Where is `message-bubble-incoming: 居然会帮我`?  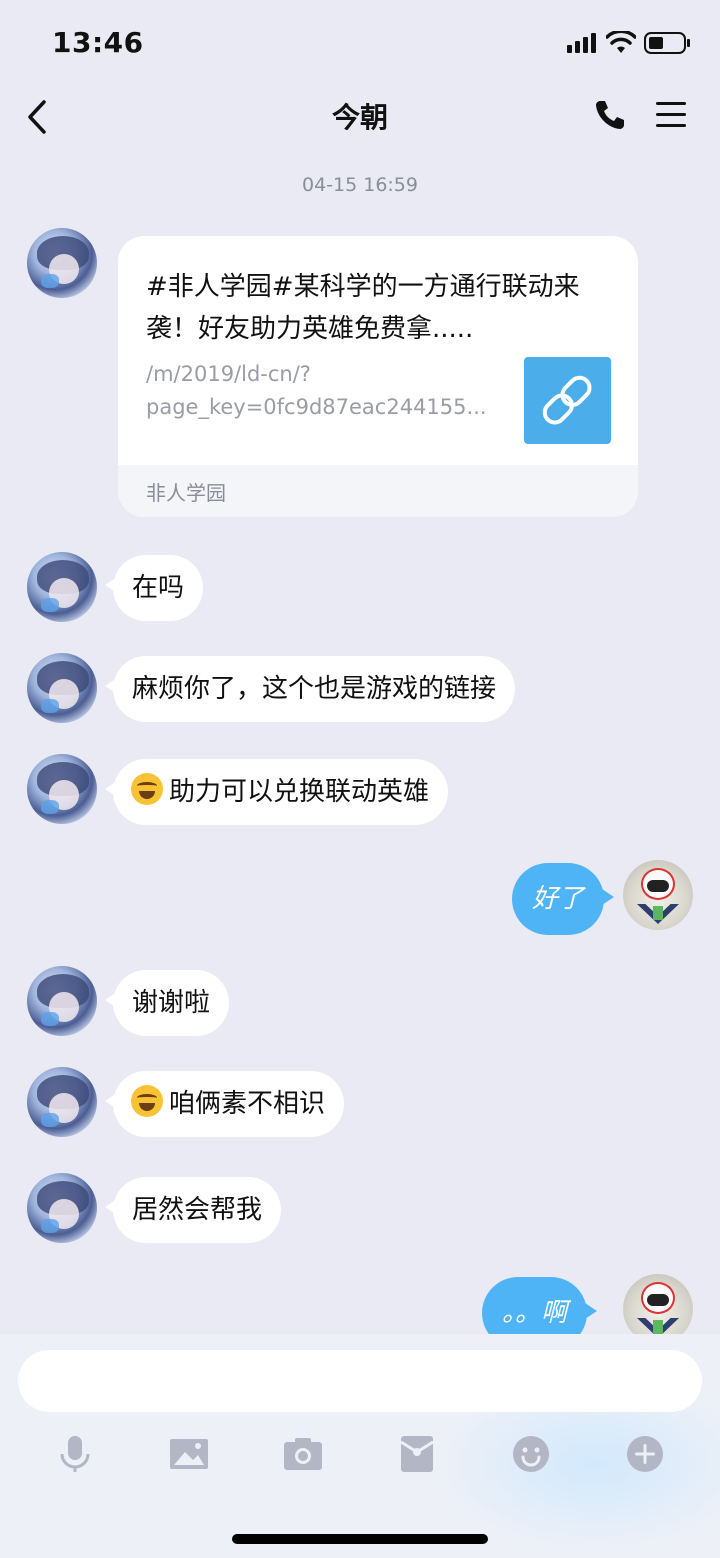 message-bubble-incoming: 居然会帮我 is located at coordinates (193, 1210).